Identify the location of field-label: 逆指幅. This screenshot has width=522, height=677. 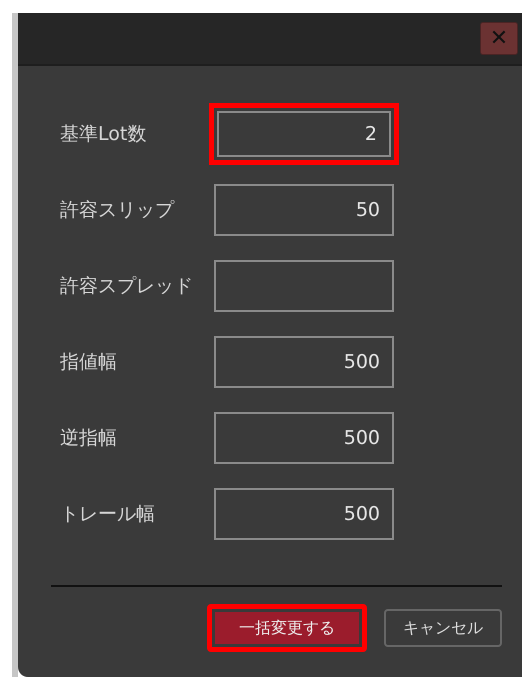
(89, 438).